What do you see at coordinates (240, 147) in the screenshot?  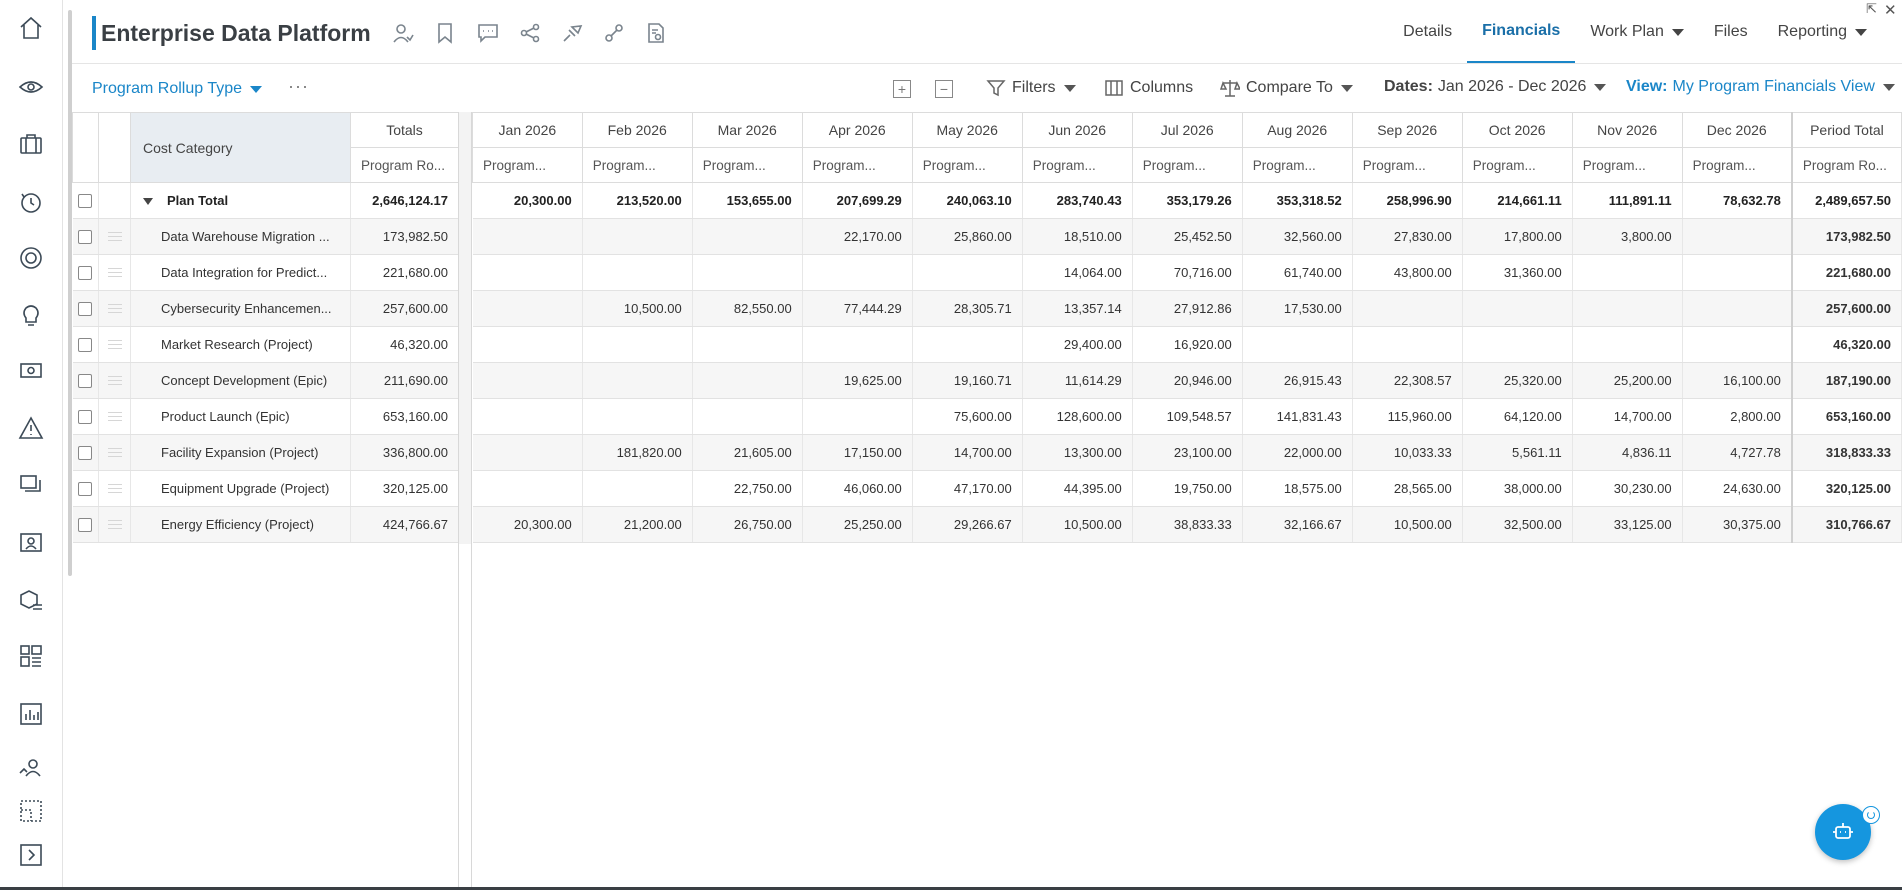 I see `cost-category-header: Cost Category` at bounding box center [240, 147].